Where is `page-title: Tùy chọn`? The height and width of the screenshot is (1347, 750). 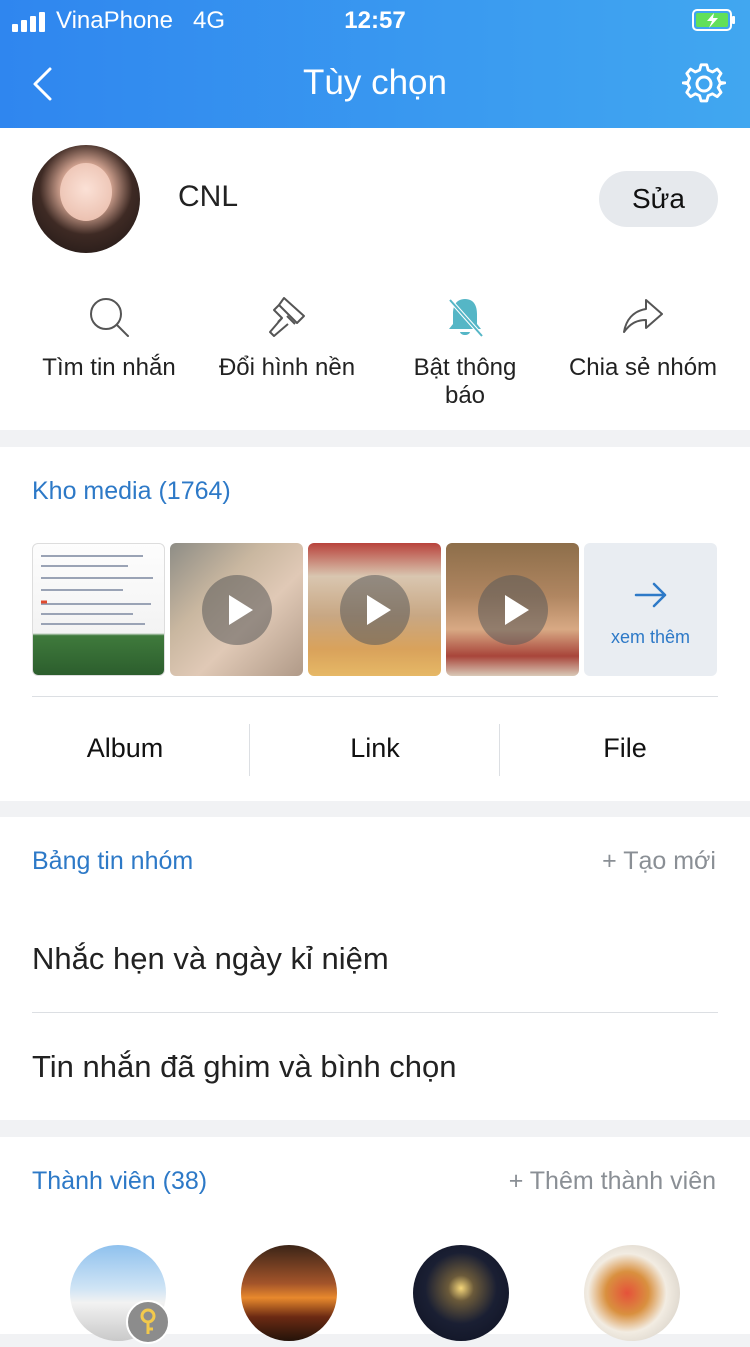 page-title: Tùy chọn is located at coordinates (375, 82).